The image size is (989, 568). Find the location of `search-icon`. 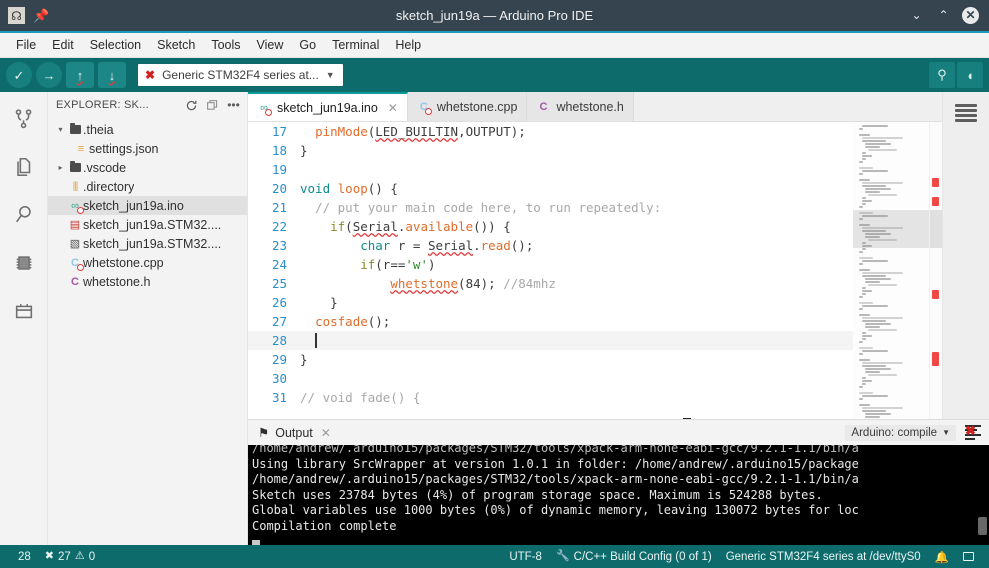

search-icon is located at coordinates (24, 215).